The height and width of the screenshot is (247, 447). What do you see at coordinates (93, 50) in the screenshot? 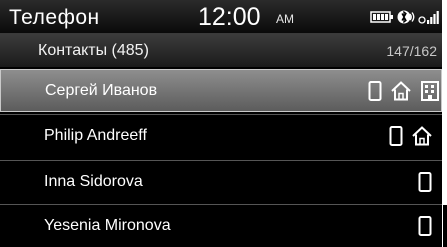
I see `contacts-title: Контакты (485)` at bounding box center [93, 50].